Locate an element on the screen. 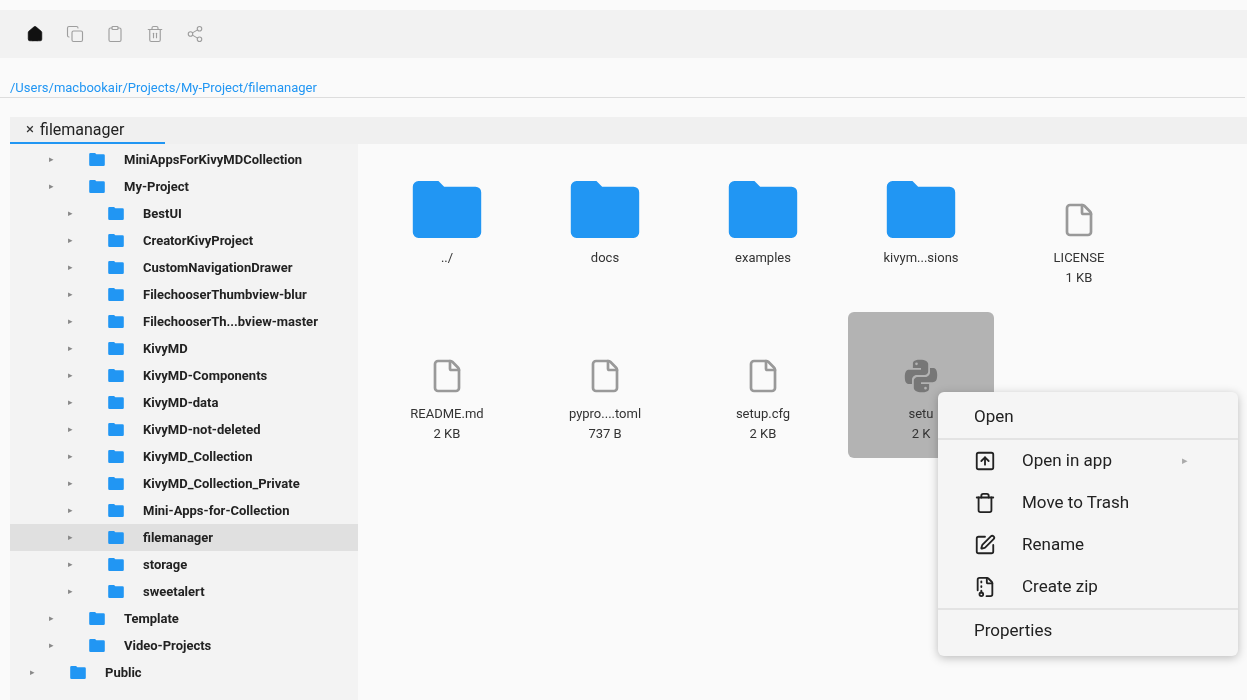  file-tile: ../ is located at coordinates (447, 229).